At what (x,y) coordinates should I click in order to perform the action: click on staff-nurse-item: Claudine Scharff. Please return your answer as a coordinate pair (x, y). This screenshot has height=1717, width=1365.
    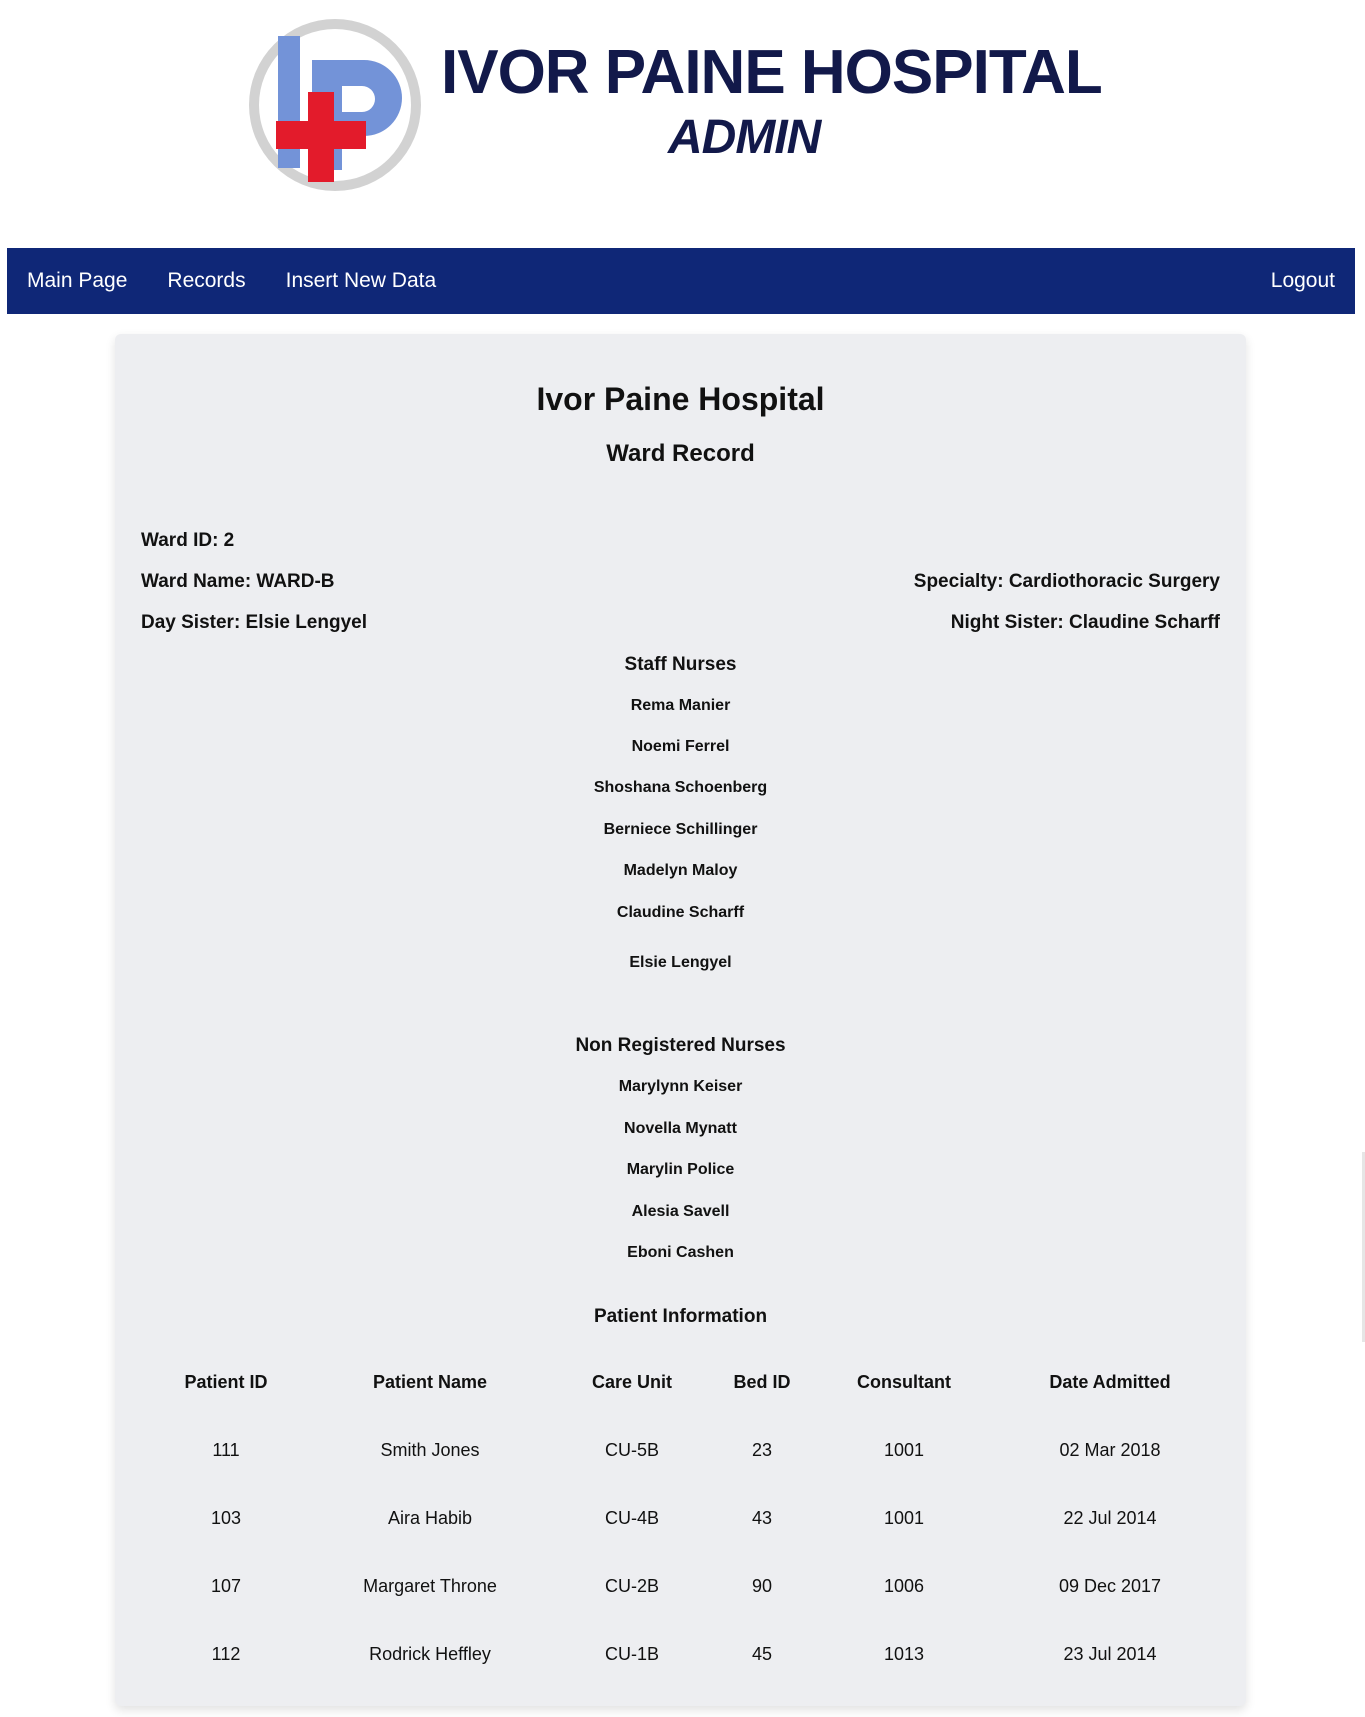
    Looking at the image, I should click on (680, 912).